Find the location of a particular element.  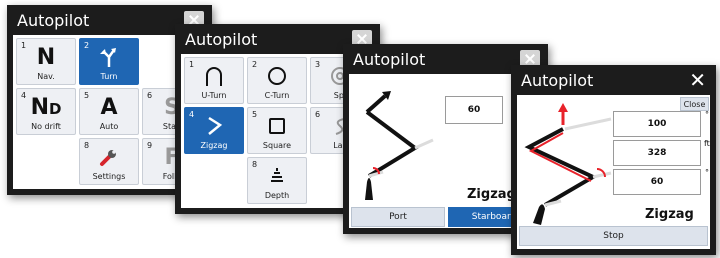

tile-no-drift: 4 ND No drift is located at coordinates (46, 111).